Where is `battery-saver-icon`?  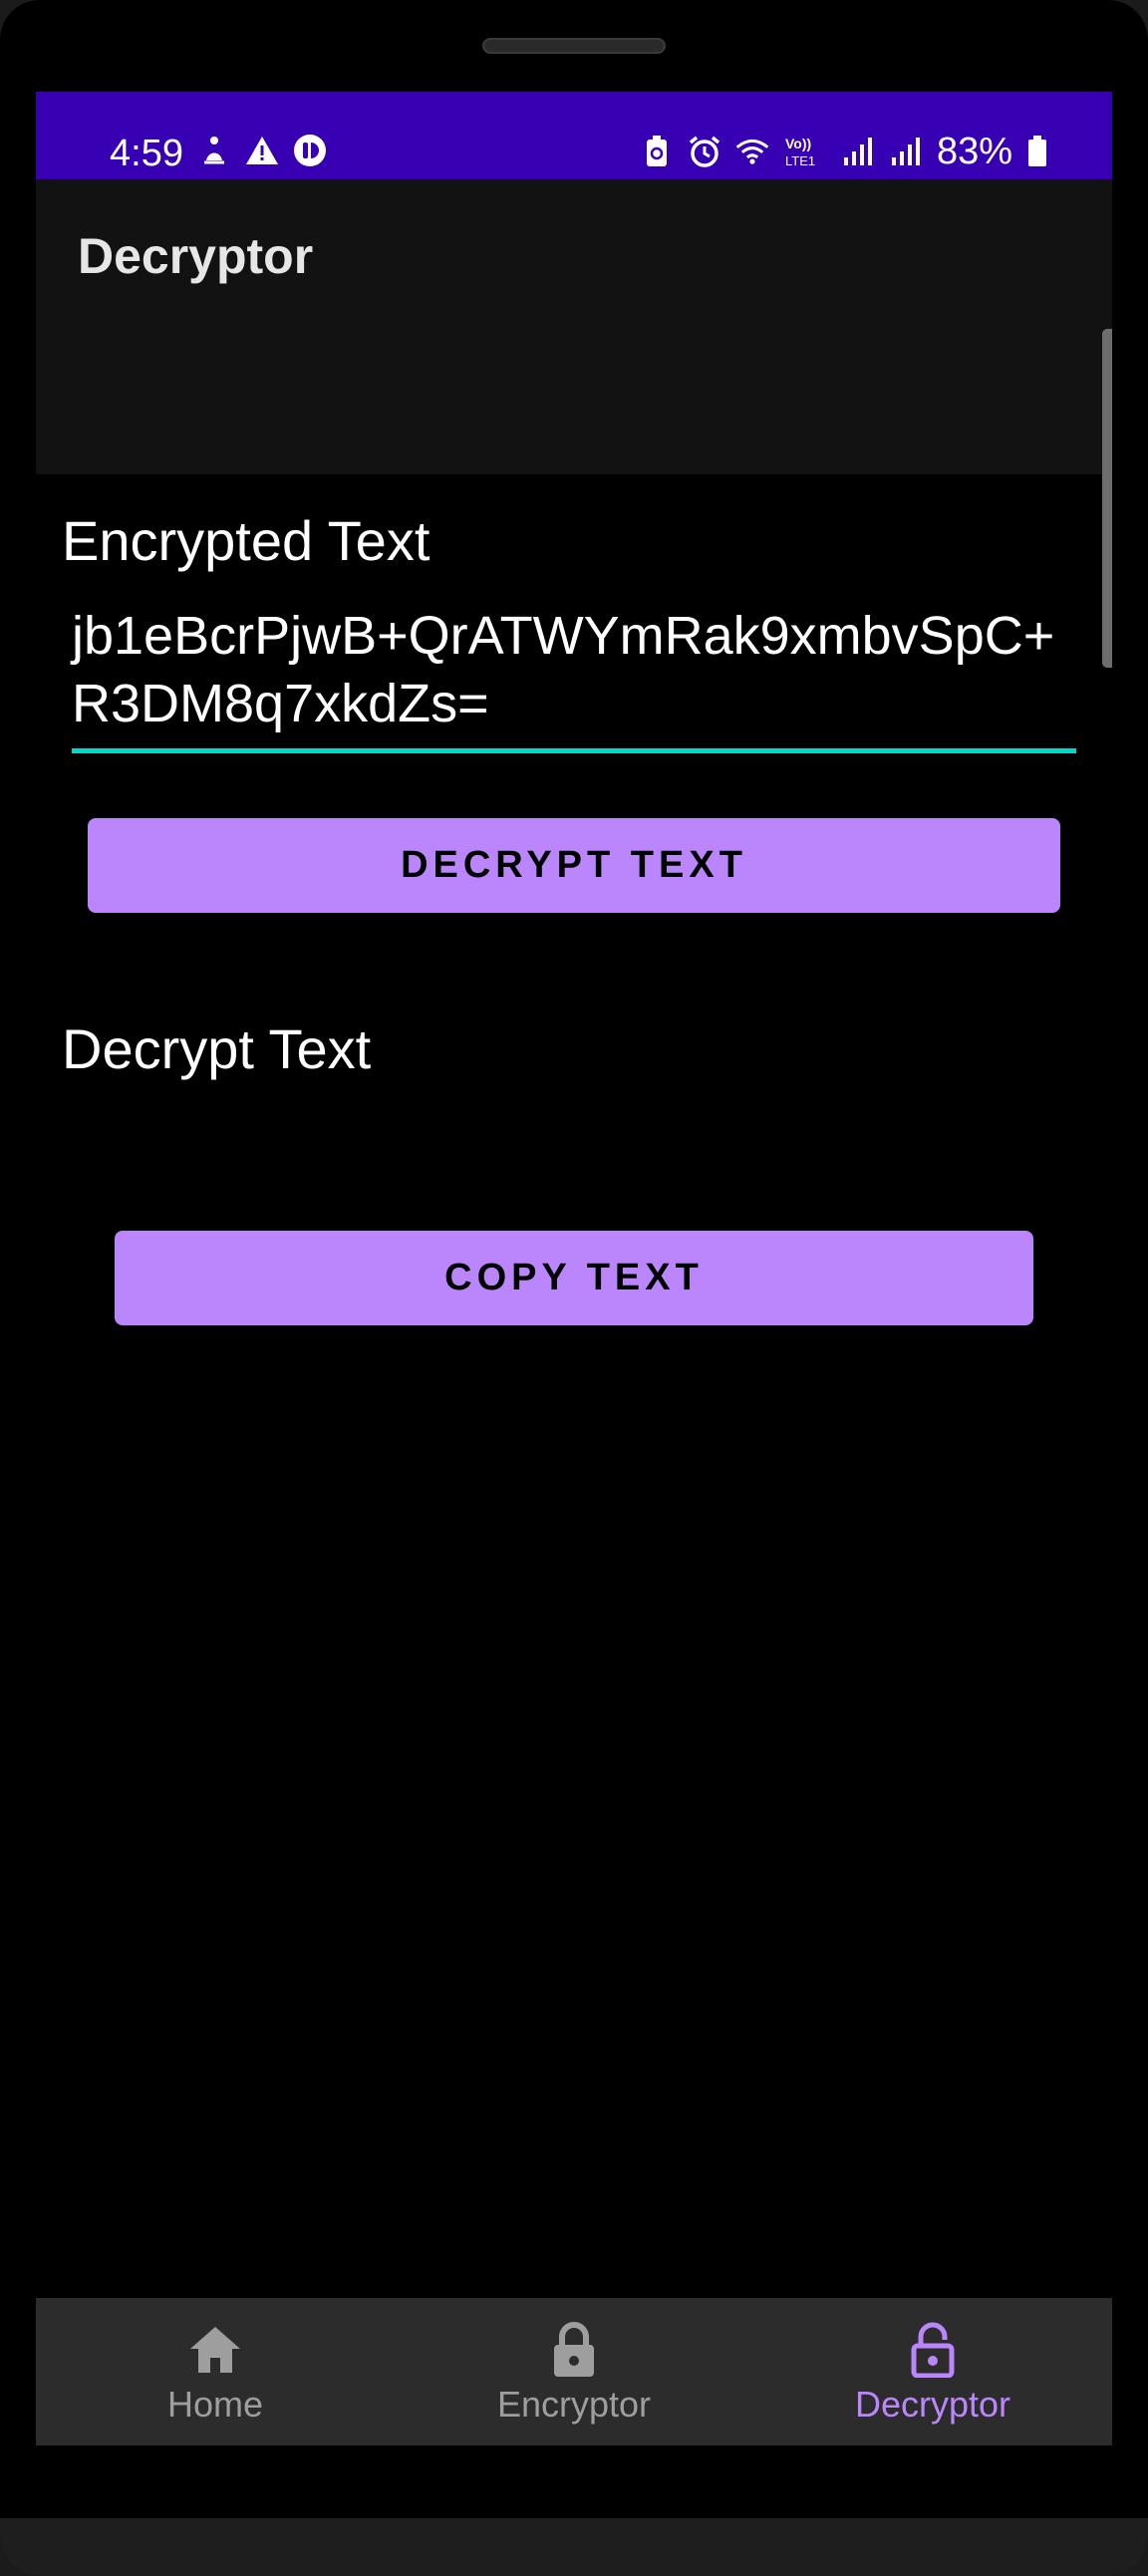
battery-saver-icon is located at coordinates (657, 151).